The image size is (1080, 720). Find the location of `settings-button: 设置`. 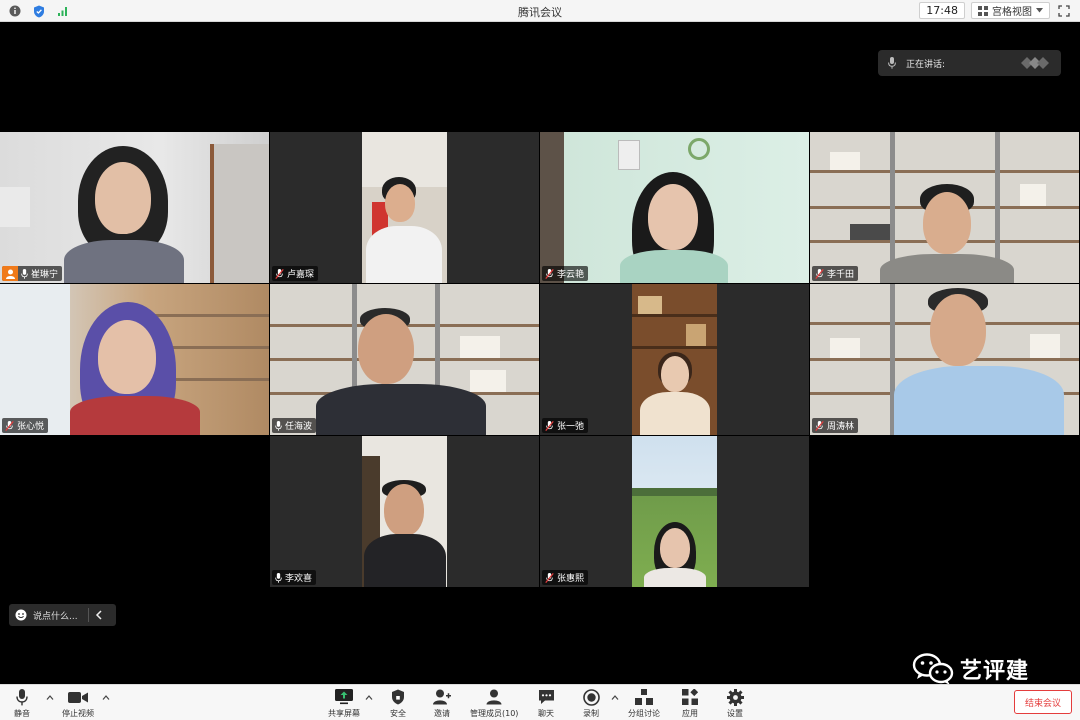

settings-button: 设置 is located at coordinates (735, 703).